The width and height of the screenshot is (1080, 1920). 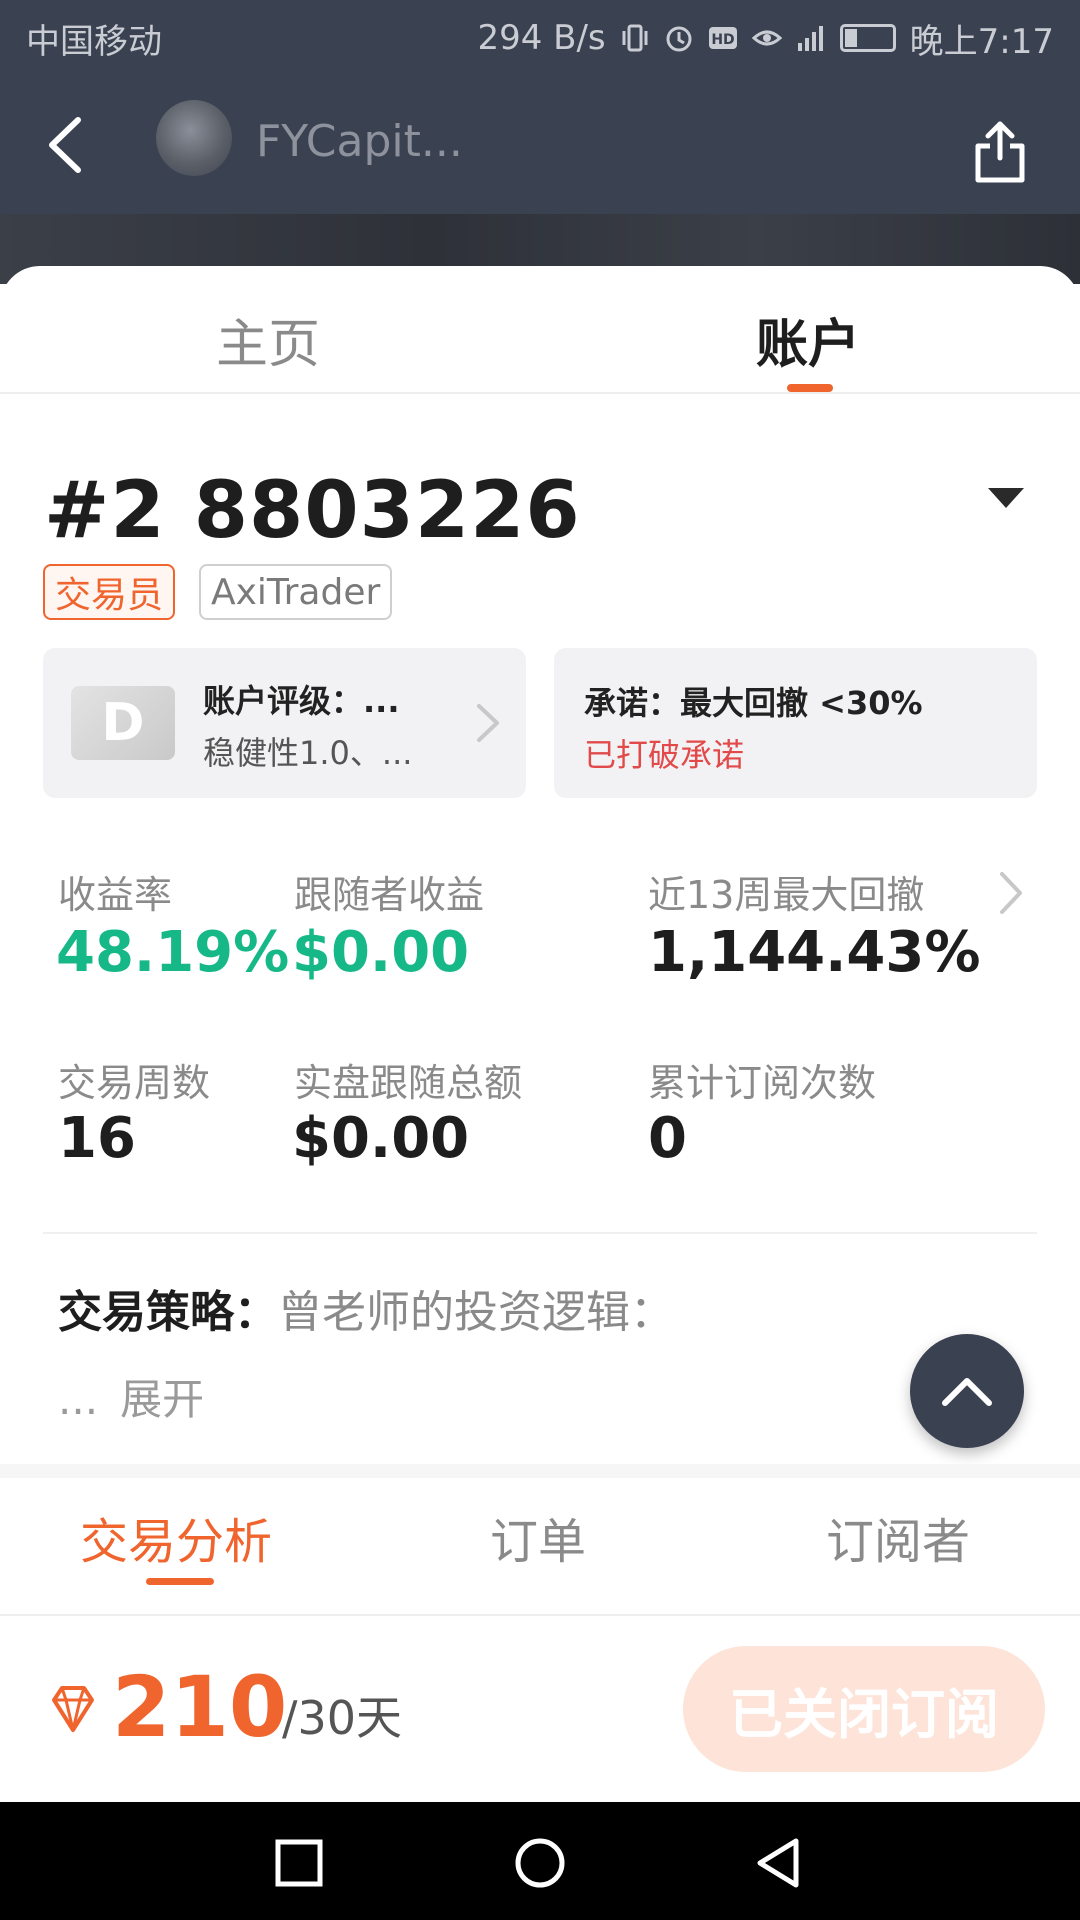 What do you see at coordinates (753, 703) in the screenshot?
I see `promise-title: 承诺：最大回撤 <30%` at bounding box center [753, 703].